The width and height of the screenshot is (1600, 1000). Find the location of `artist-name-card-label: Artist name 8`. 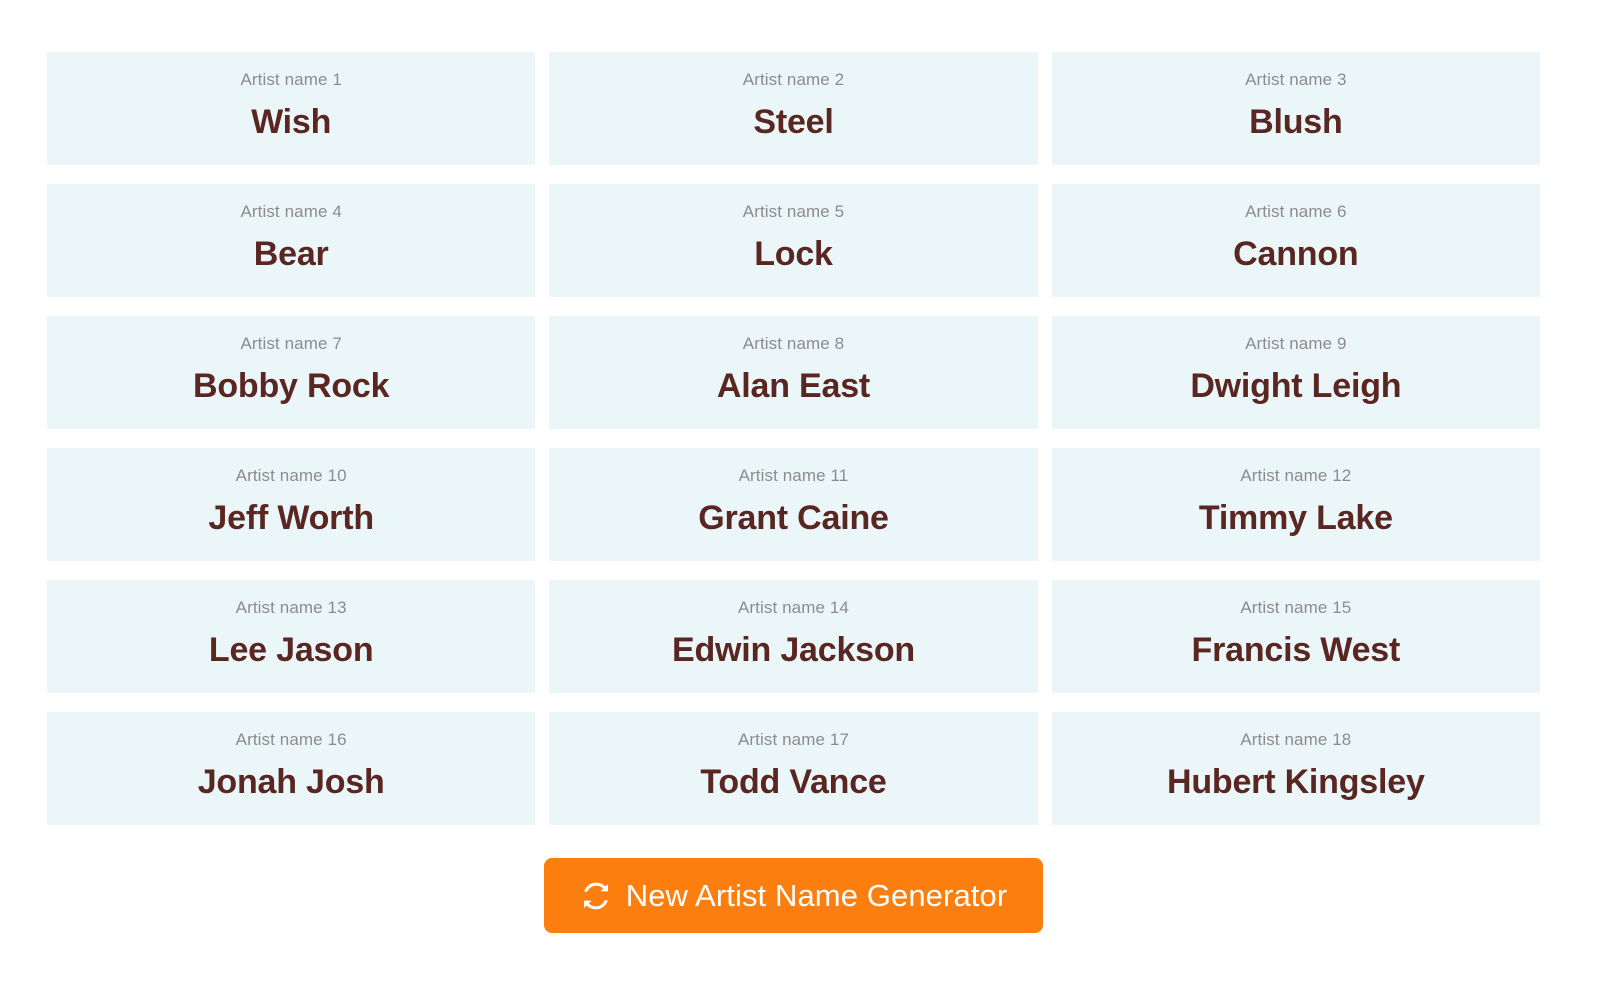

artist-name-card-label: Artist name 8 is located at coordinates (793, 343).